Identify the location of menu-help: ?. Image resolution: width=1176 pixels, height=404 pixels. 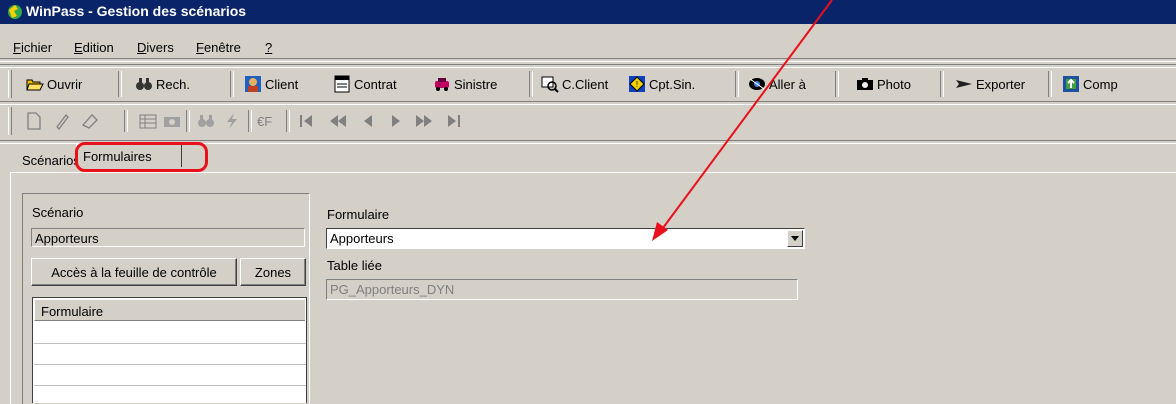
(268, 47).